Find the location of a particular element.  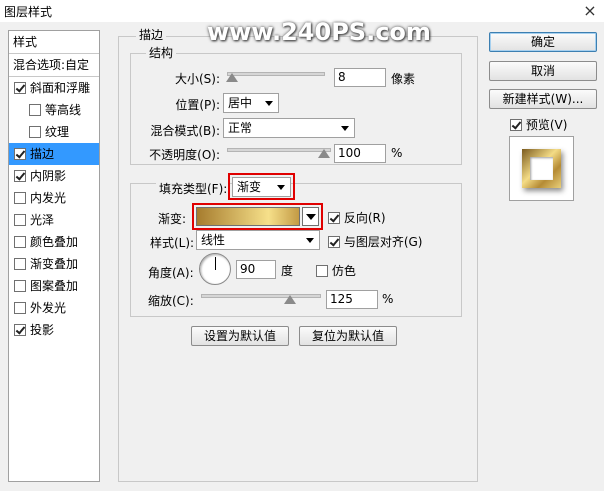

cancel-button: 取消 is located at coordinates (543, 71).